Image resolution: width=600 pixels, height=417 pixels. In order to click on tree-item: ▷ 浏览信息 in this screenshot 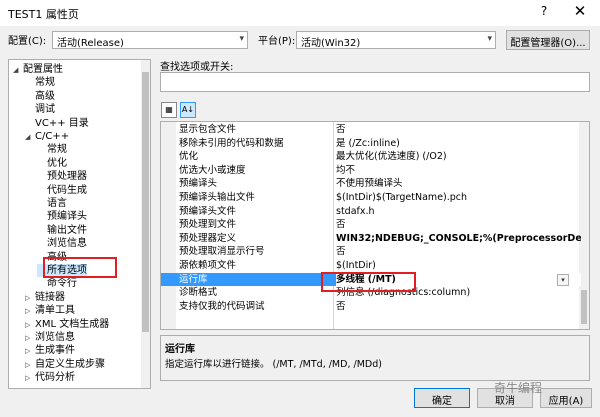, I will do `click(50, 337)`.